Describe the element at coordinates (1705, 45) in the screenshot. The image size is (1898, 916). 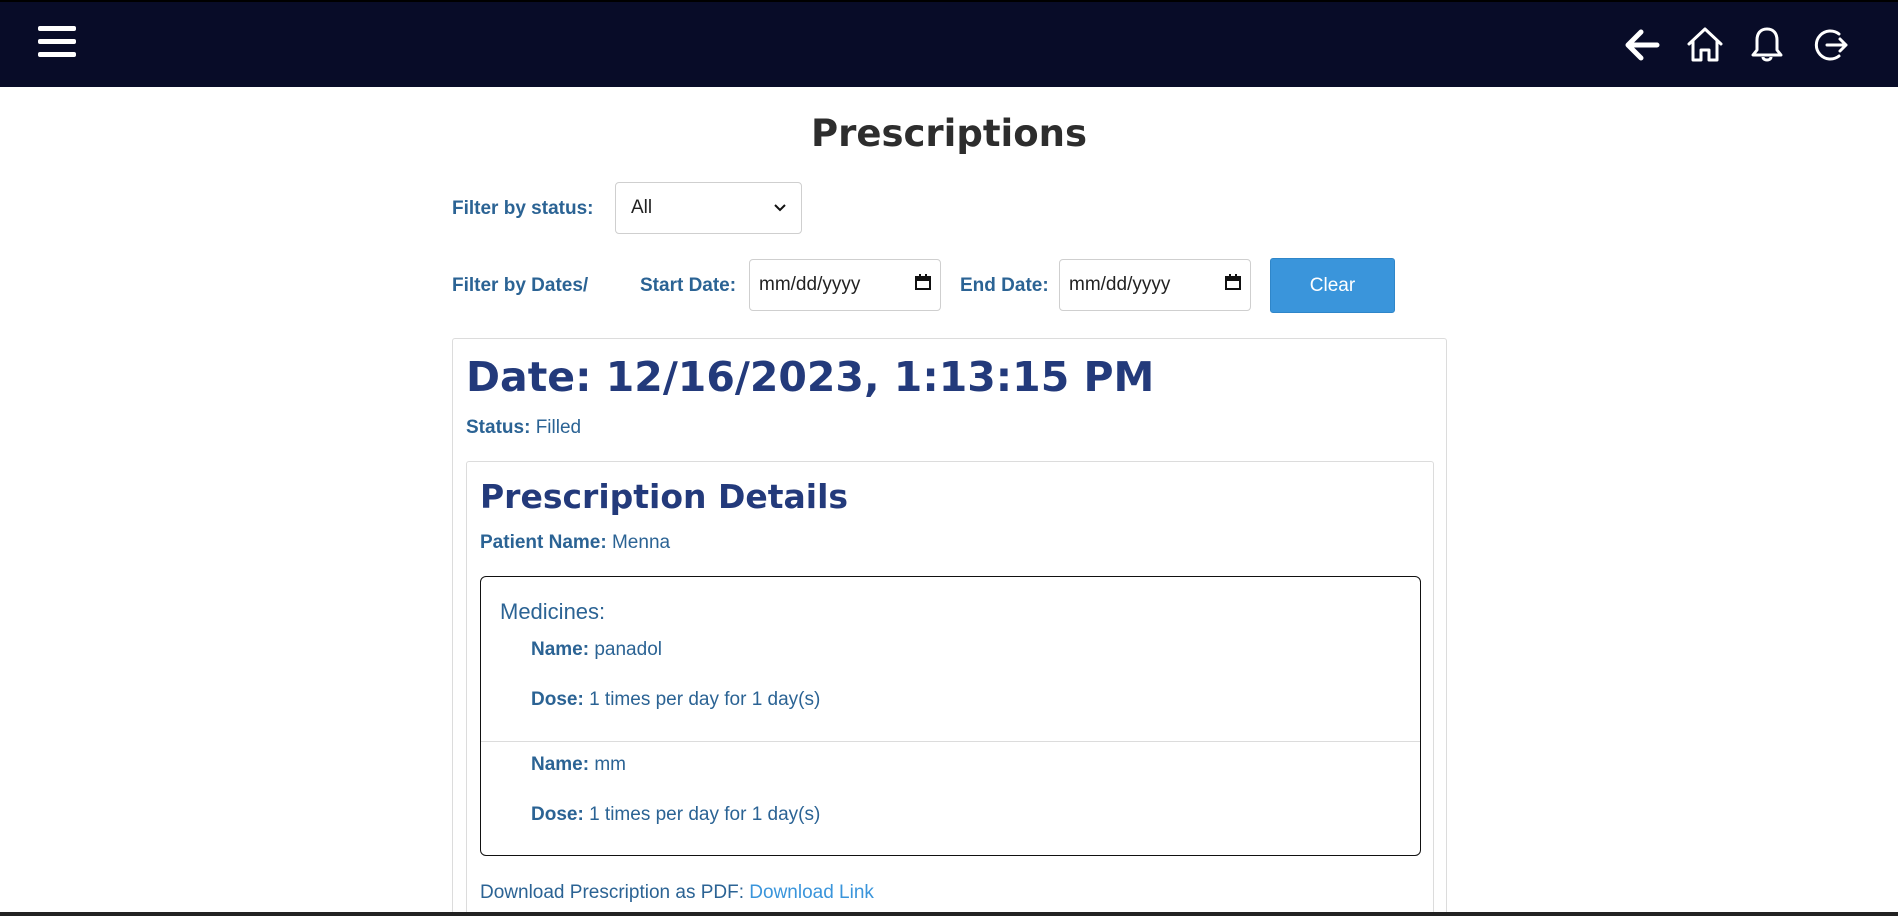
I see `home-icon` at that location.